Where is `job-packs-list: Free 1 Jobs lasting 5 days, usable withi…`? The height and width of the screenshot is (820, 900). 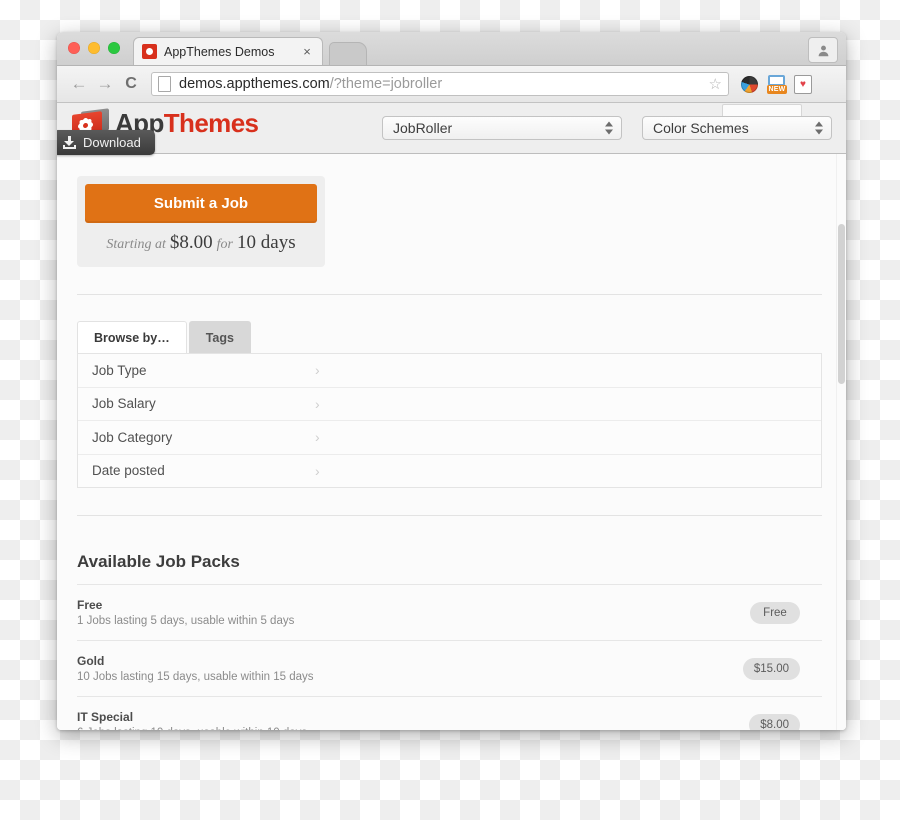
job-packs-list: Free 1 Jobs lasting 5 days, usable withi… is located at coordinates (449, 657).